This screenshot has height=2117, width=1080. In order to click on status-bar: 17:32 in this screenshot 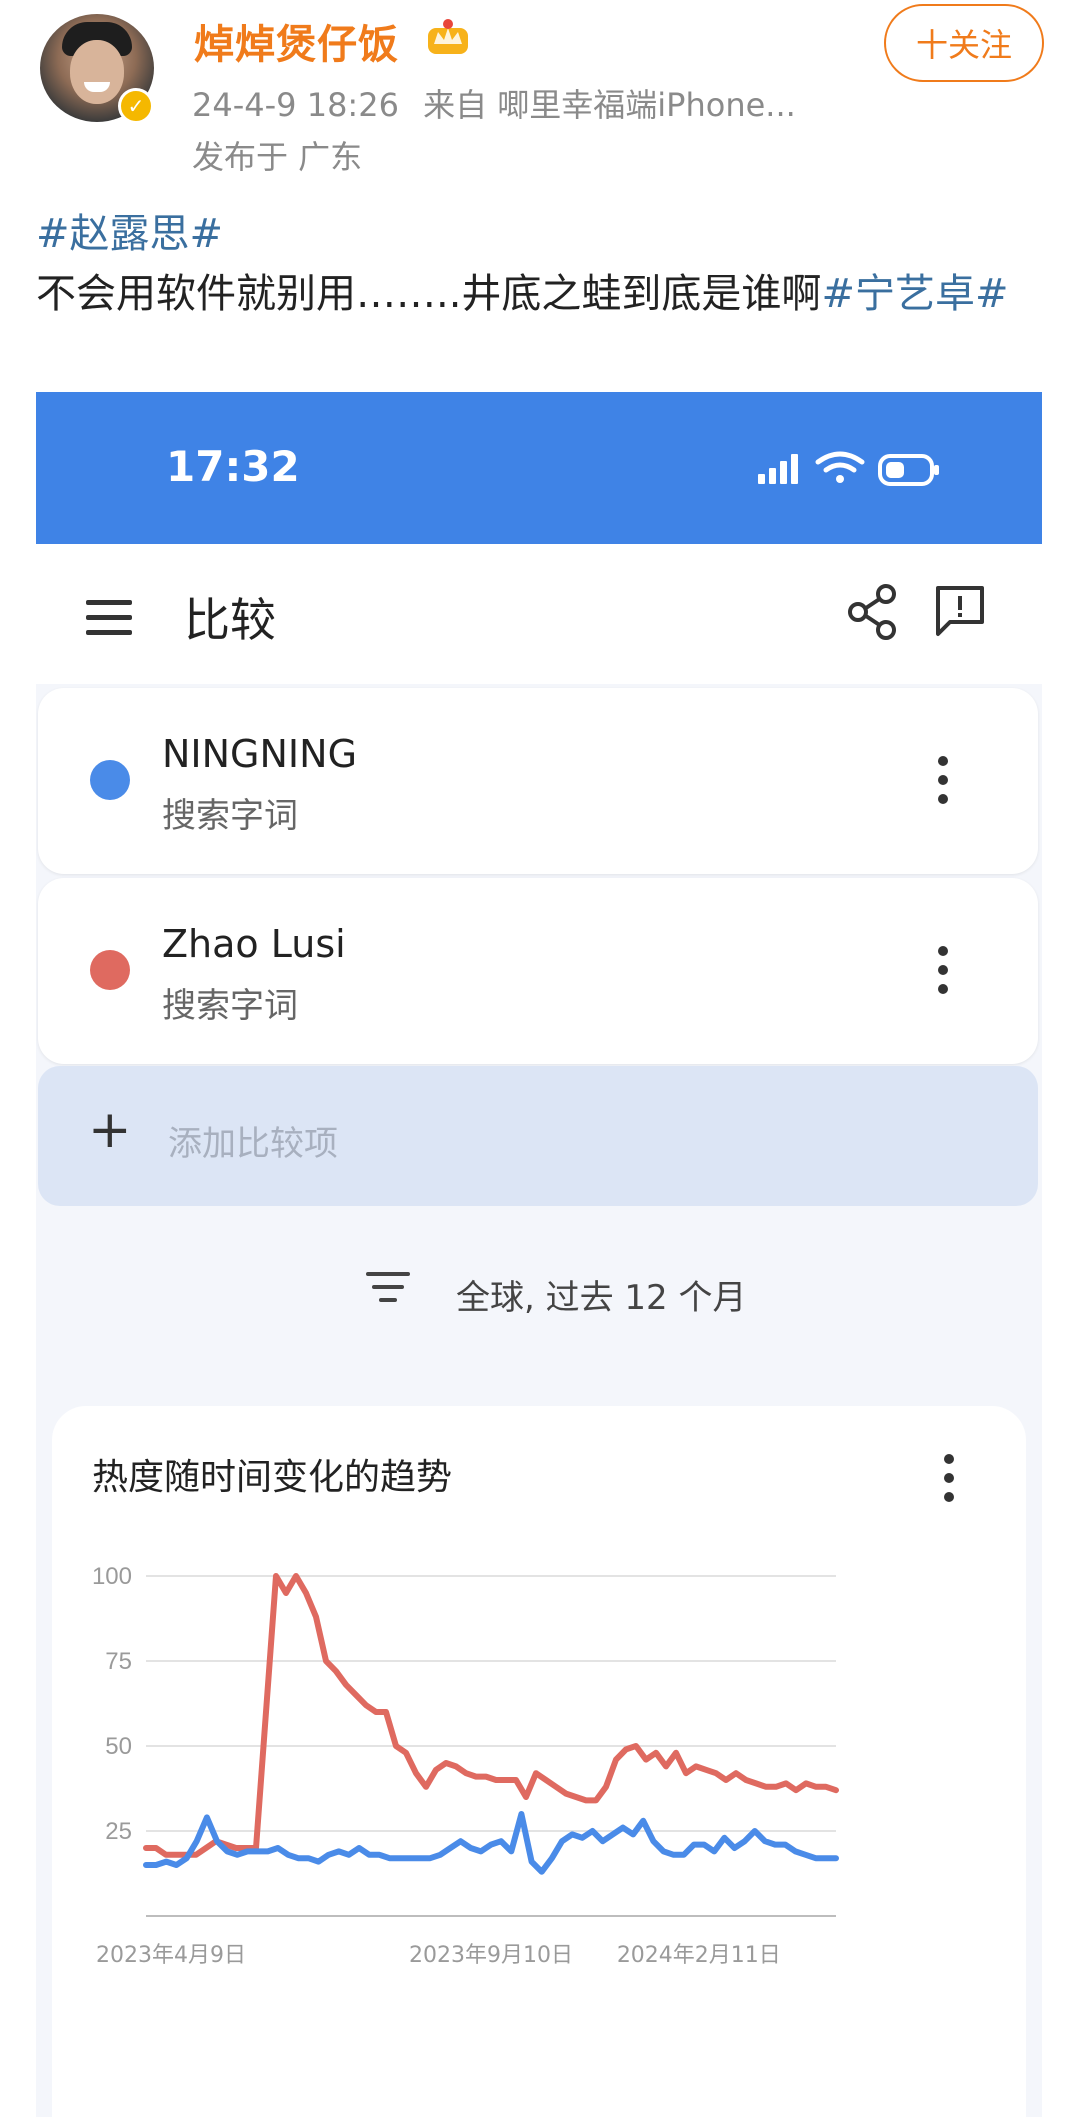, I will do `click(539, 468)`.